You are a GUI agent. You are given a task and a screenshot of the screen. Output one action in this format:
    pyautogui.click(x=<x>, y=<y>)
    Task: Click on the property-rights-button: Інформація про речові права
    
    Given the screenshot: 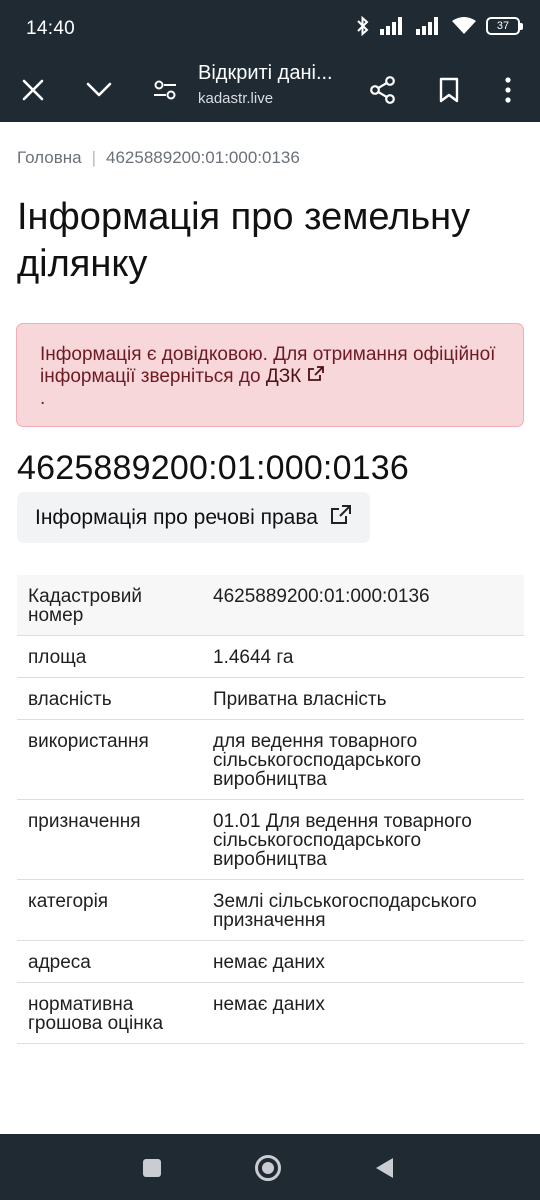 What is the action you would take?
    pyautogui.click(x=193, y=517)
    